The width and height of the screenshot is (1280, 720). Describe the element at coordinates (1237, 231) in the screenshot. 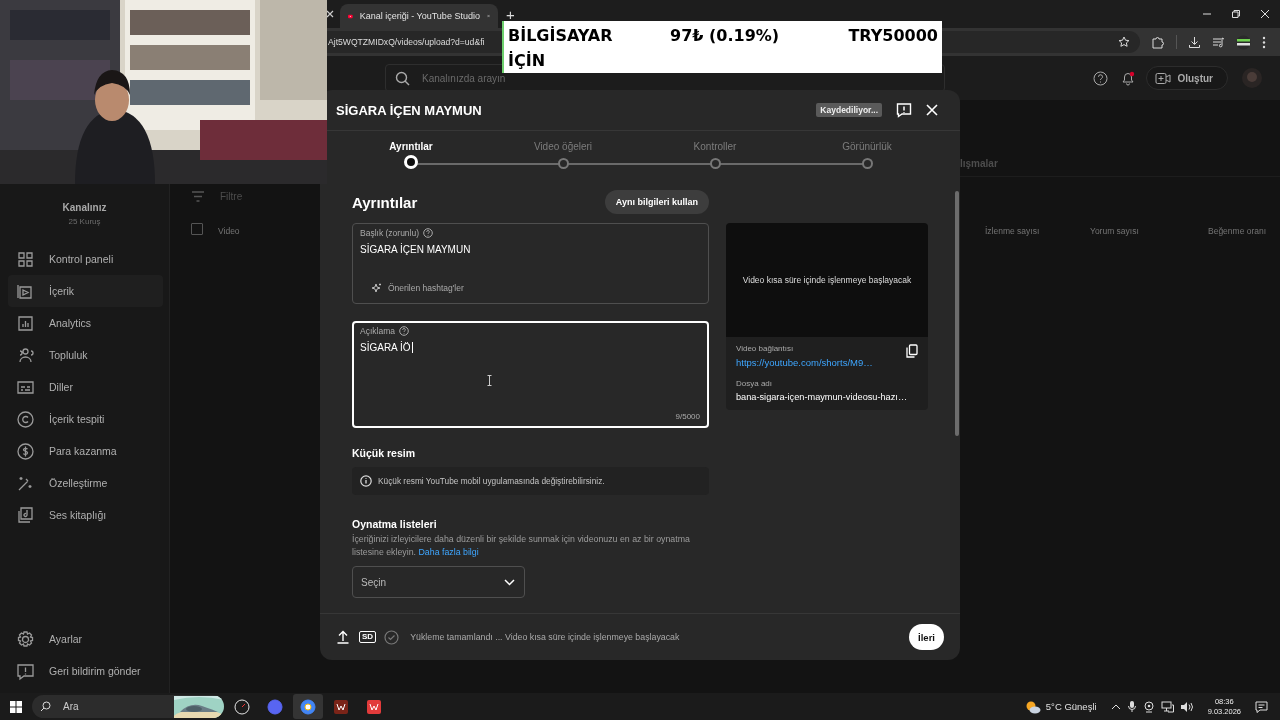

I see `column-header: Beğenme oranı` at that location.